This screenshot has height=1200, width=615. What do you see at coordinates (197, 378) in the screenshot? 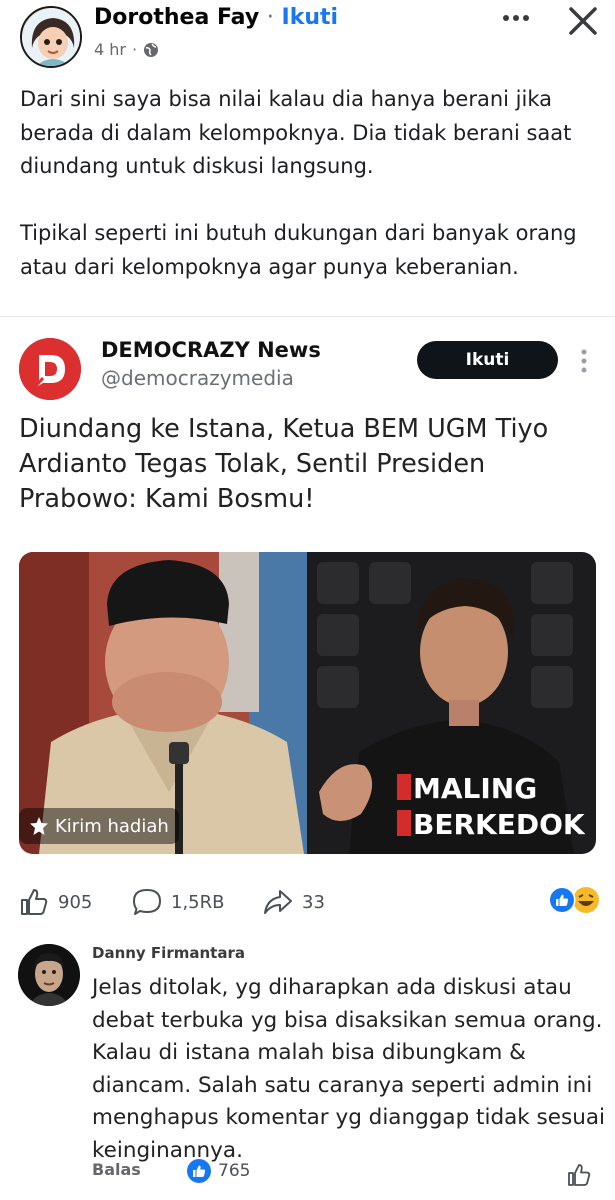
I see `source-handle: @democrazymedia` at bounding box center [197, 378].